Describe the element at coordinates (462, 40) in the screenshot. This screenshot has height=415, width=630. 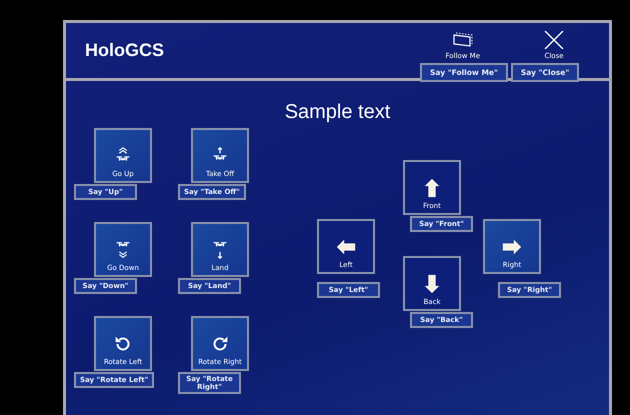
I see `window-frame-icon` at that location.